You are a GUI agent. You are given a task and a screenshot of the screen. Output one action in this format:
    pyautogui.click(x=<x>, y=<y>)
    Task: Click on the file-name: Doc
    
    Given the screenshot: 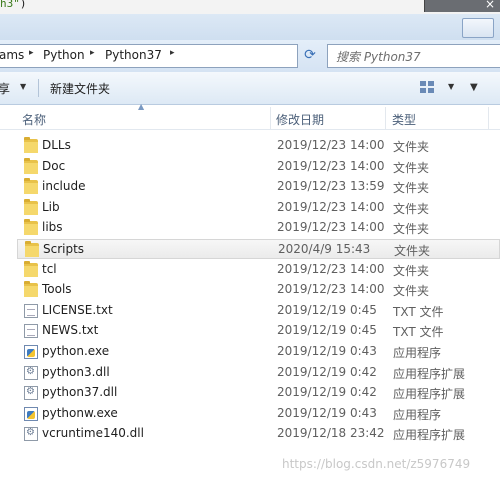 What is the action you would take?
    pyautogui.click(x=54, y=165)
    